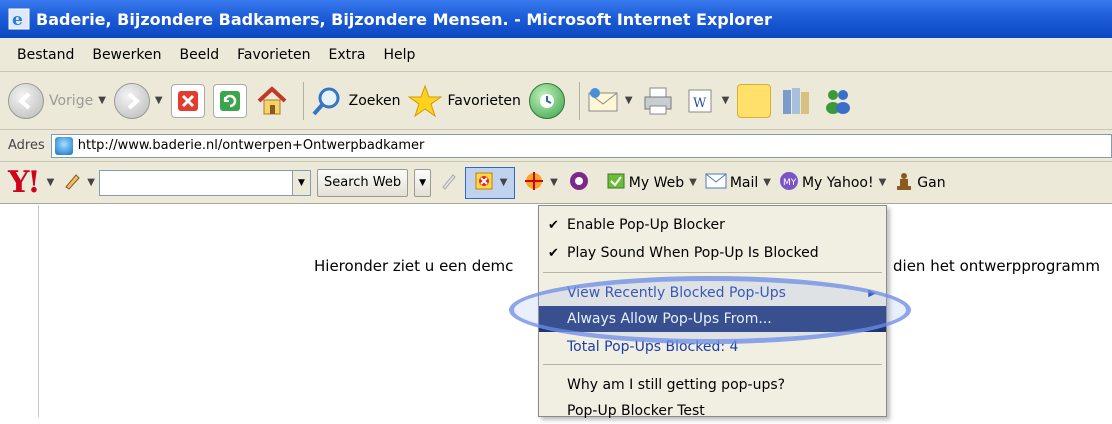 This screenshot has width=1112, height=424. I want to click on messenger-icon, so click(838, 101).